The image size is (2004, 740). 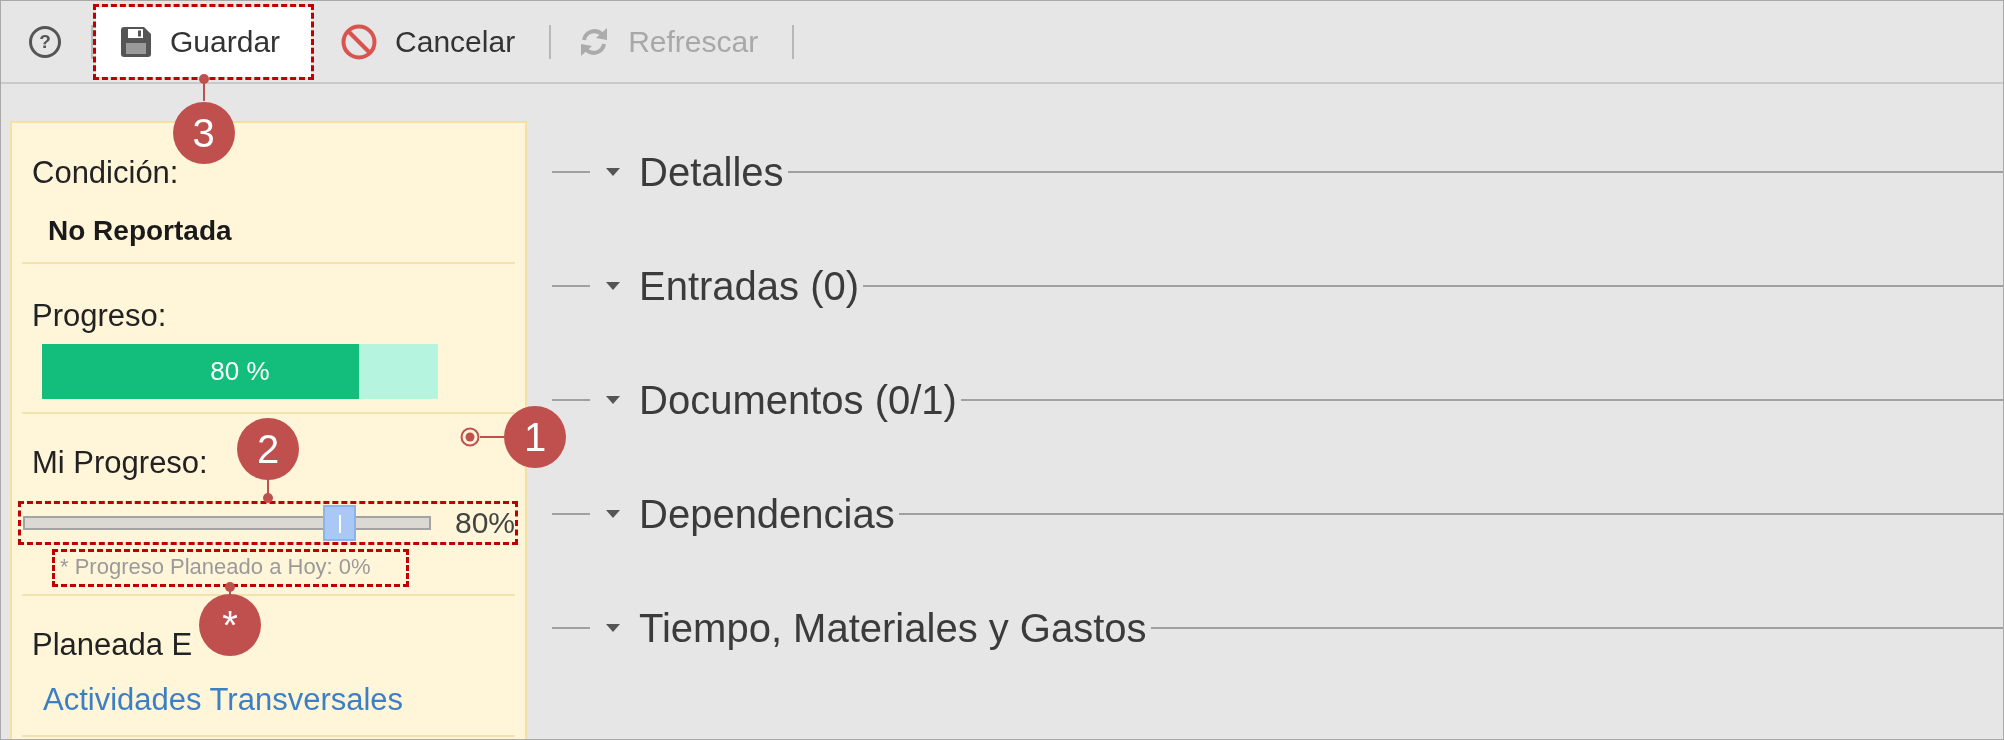 What do you see at coordinates (711, 172) in the screenshot?
I see `section-title: Detalles` at bounding box center [711, 172].